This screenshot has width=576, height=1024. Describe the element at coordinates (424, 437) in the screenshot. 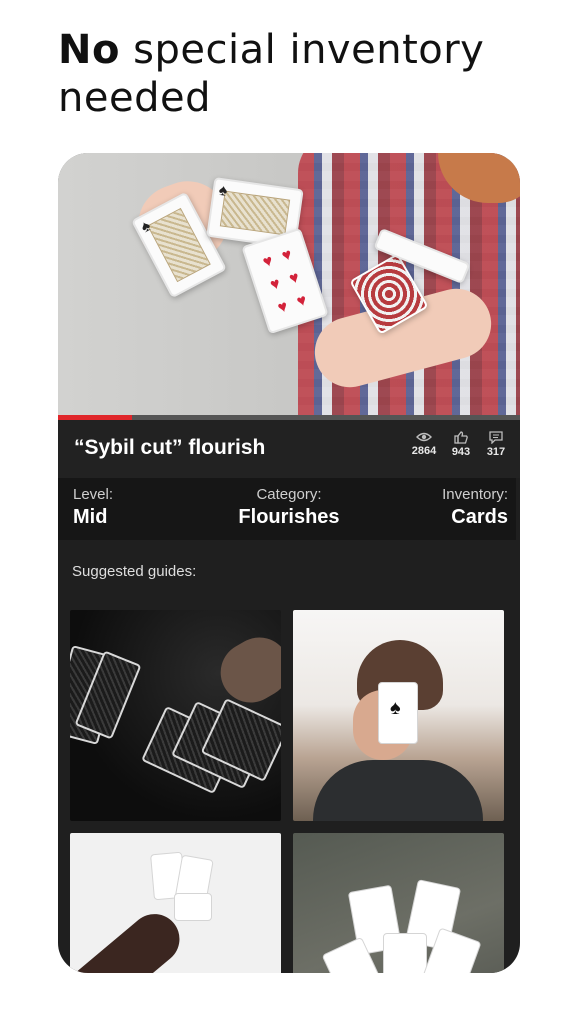

I see `eye-icon` at that location.